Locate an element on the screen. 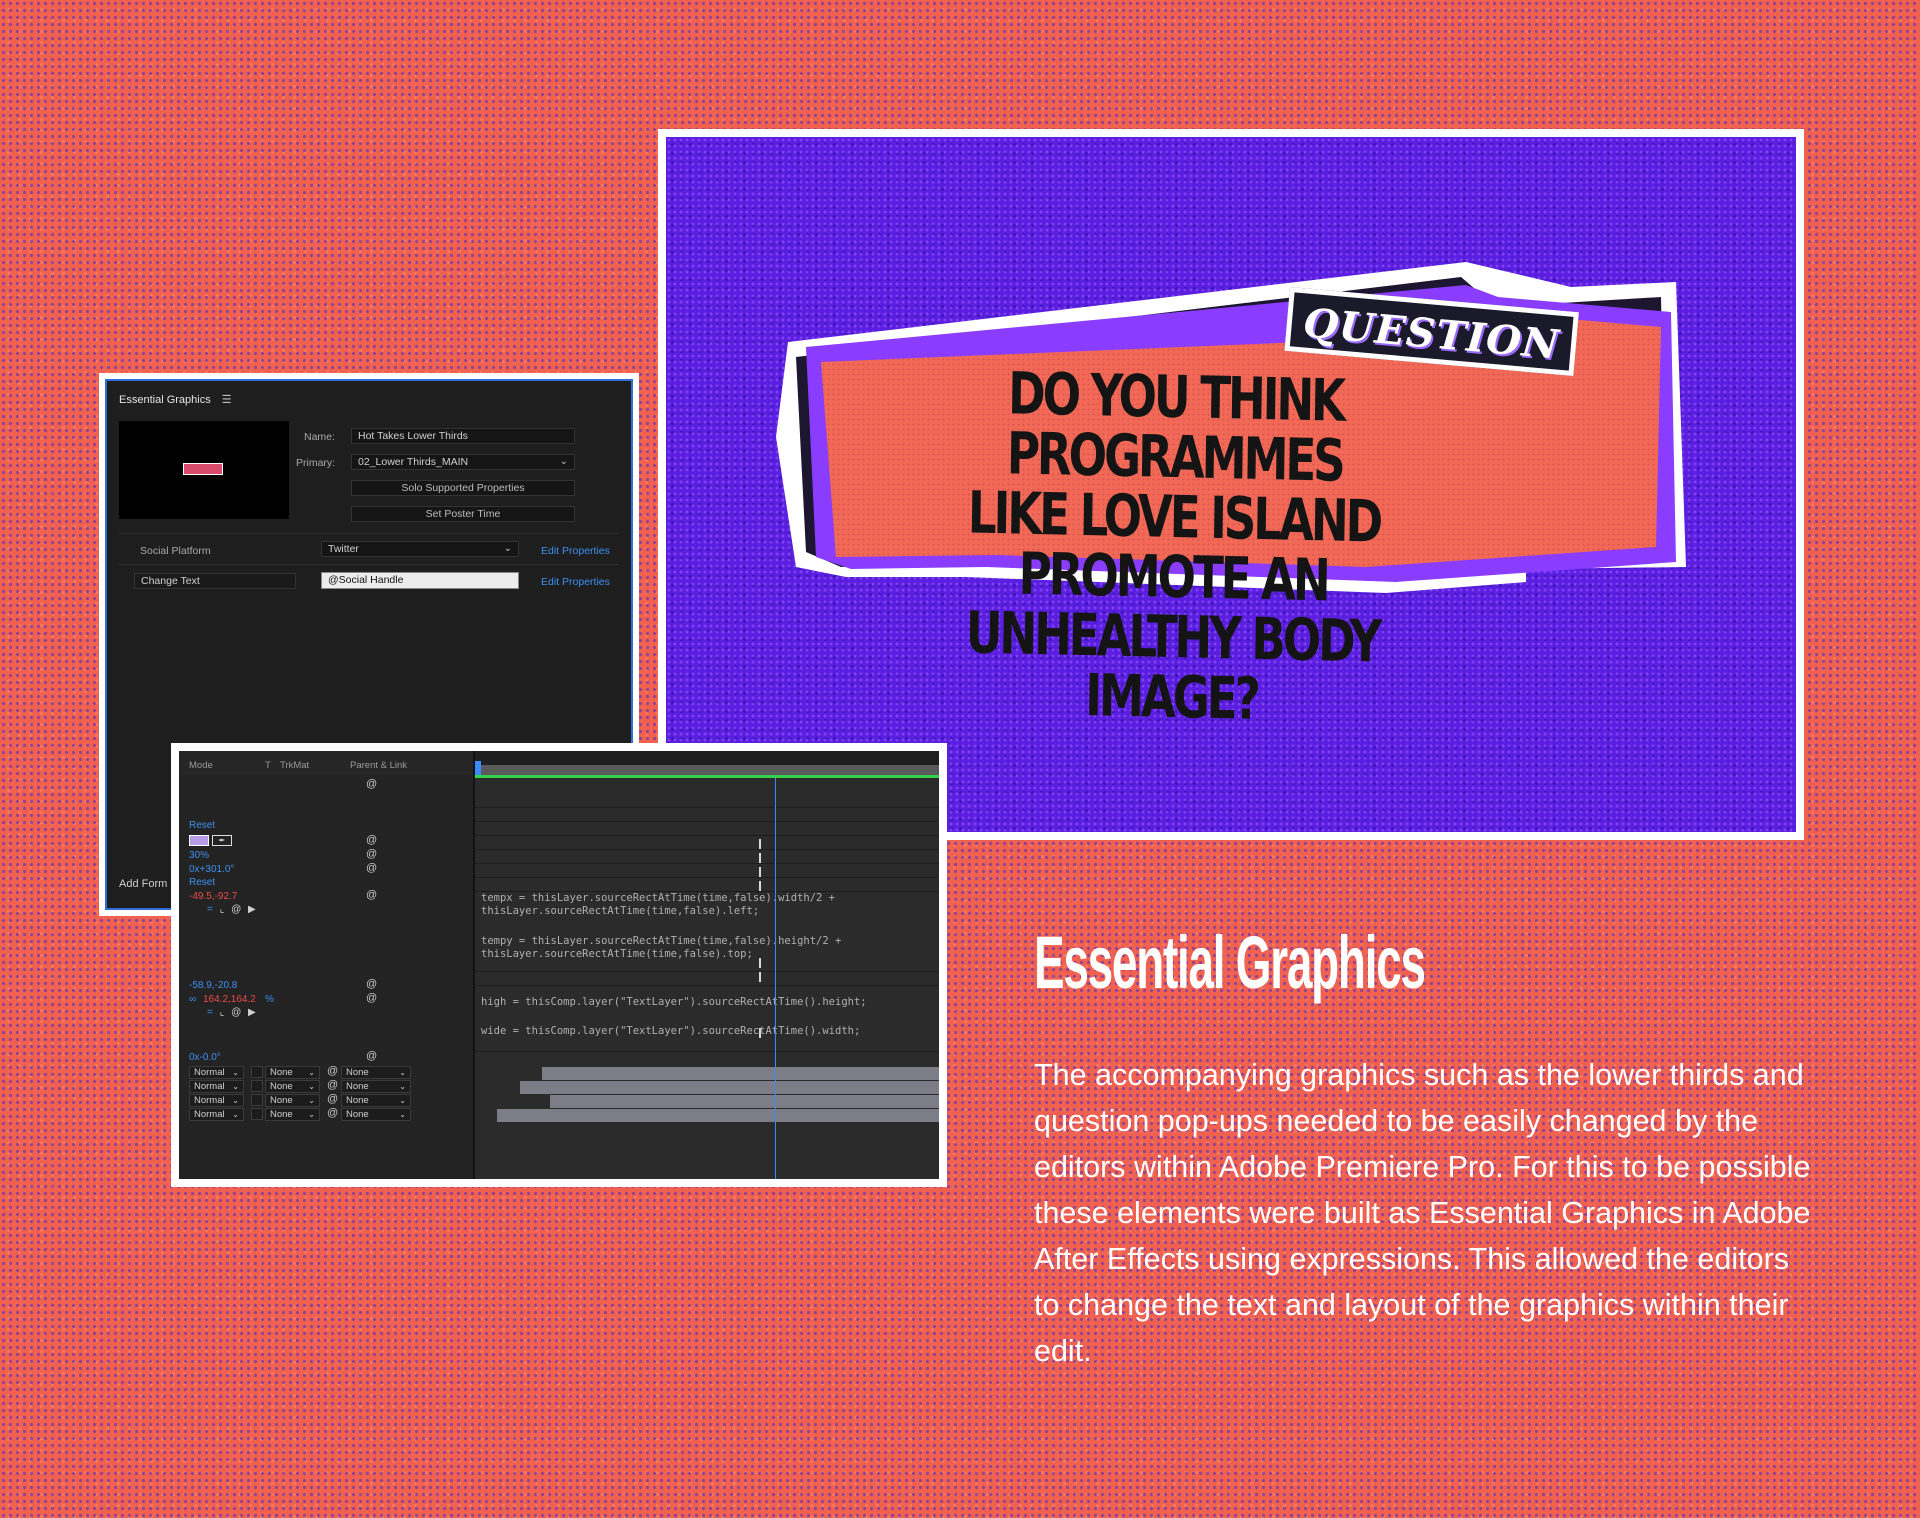 Image resolution: width=1920 pixels, height=1518 pixels. reset-link-2: Reset is located at coordinates (202, 882).